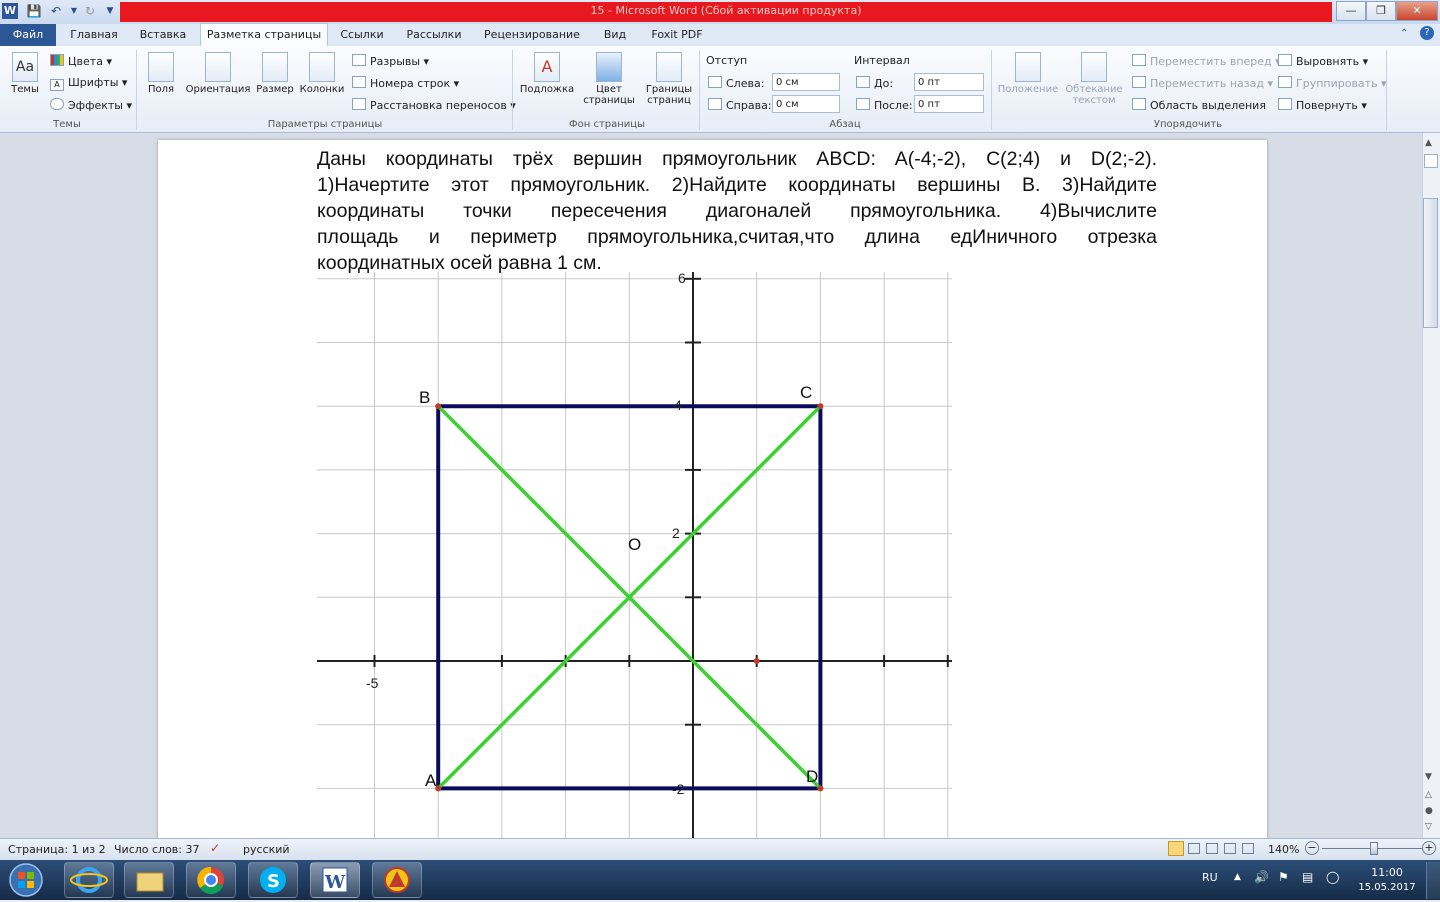 The width and height of the screenshot is (1440, 902). Describe the element at coordinates (434, 105) in the screenshot. I see `hyphenation-button: Расстановка переносов ▾` at that location.